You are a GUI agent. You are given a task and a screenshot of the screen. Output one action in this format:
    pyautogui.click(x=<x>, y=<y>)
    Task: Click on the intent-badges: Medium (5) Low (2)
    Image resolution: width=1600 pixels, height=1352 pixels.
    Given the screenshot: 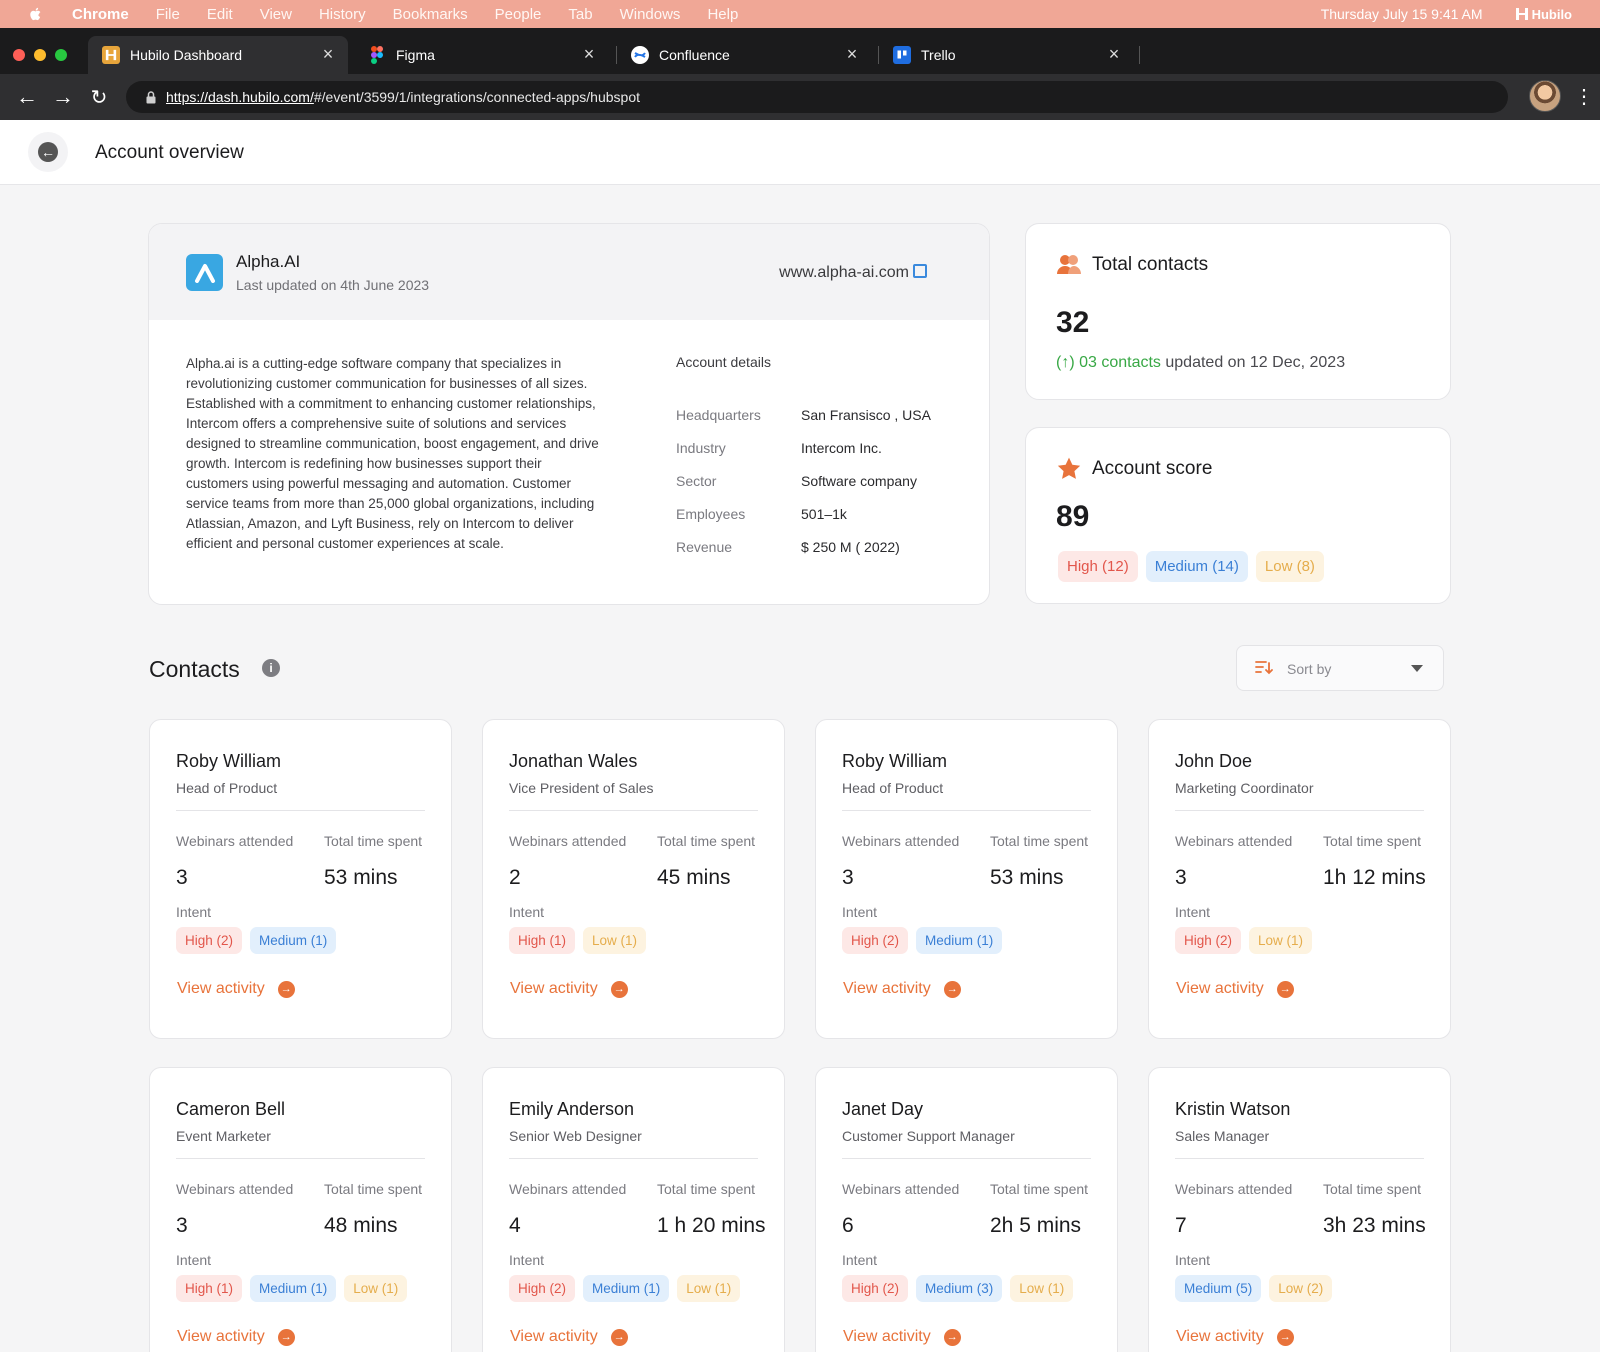 What is the action you would take?
    pyautogui.click(x=1257, y=1288)
    